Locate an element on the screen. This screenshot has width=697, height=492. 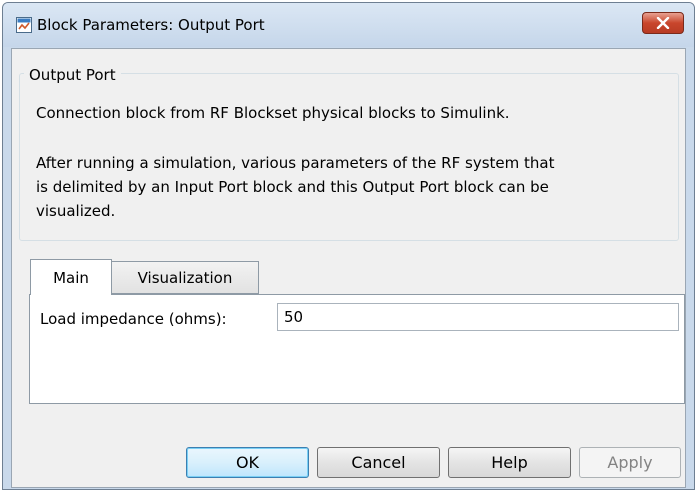
window-title: Block Parameters: Output Port is located at coordinates (151, 25).